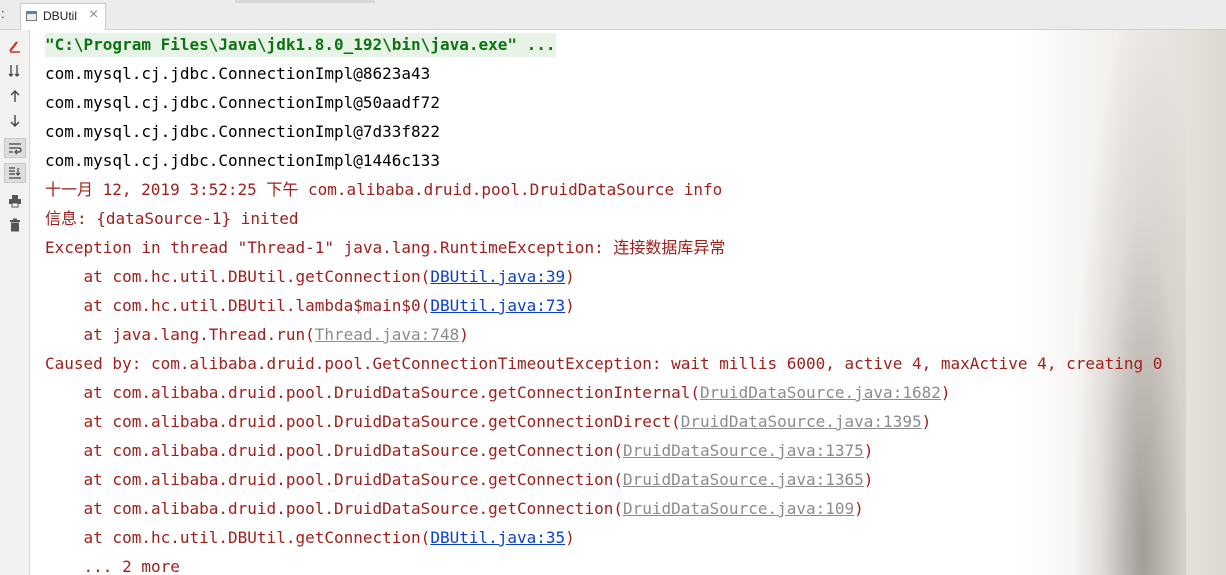 Image resolution: width=1226 pixels, height=575 pixels. What do you see at coordinates (15, 173) in the screenshot?
I see `scroll-to-end-icon` at bounding box center [15, 173].